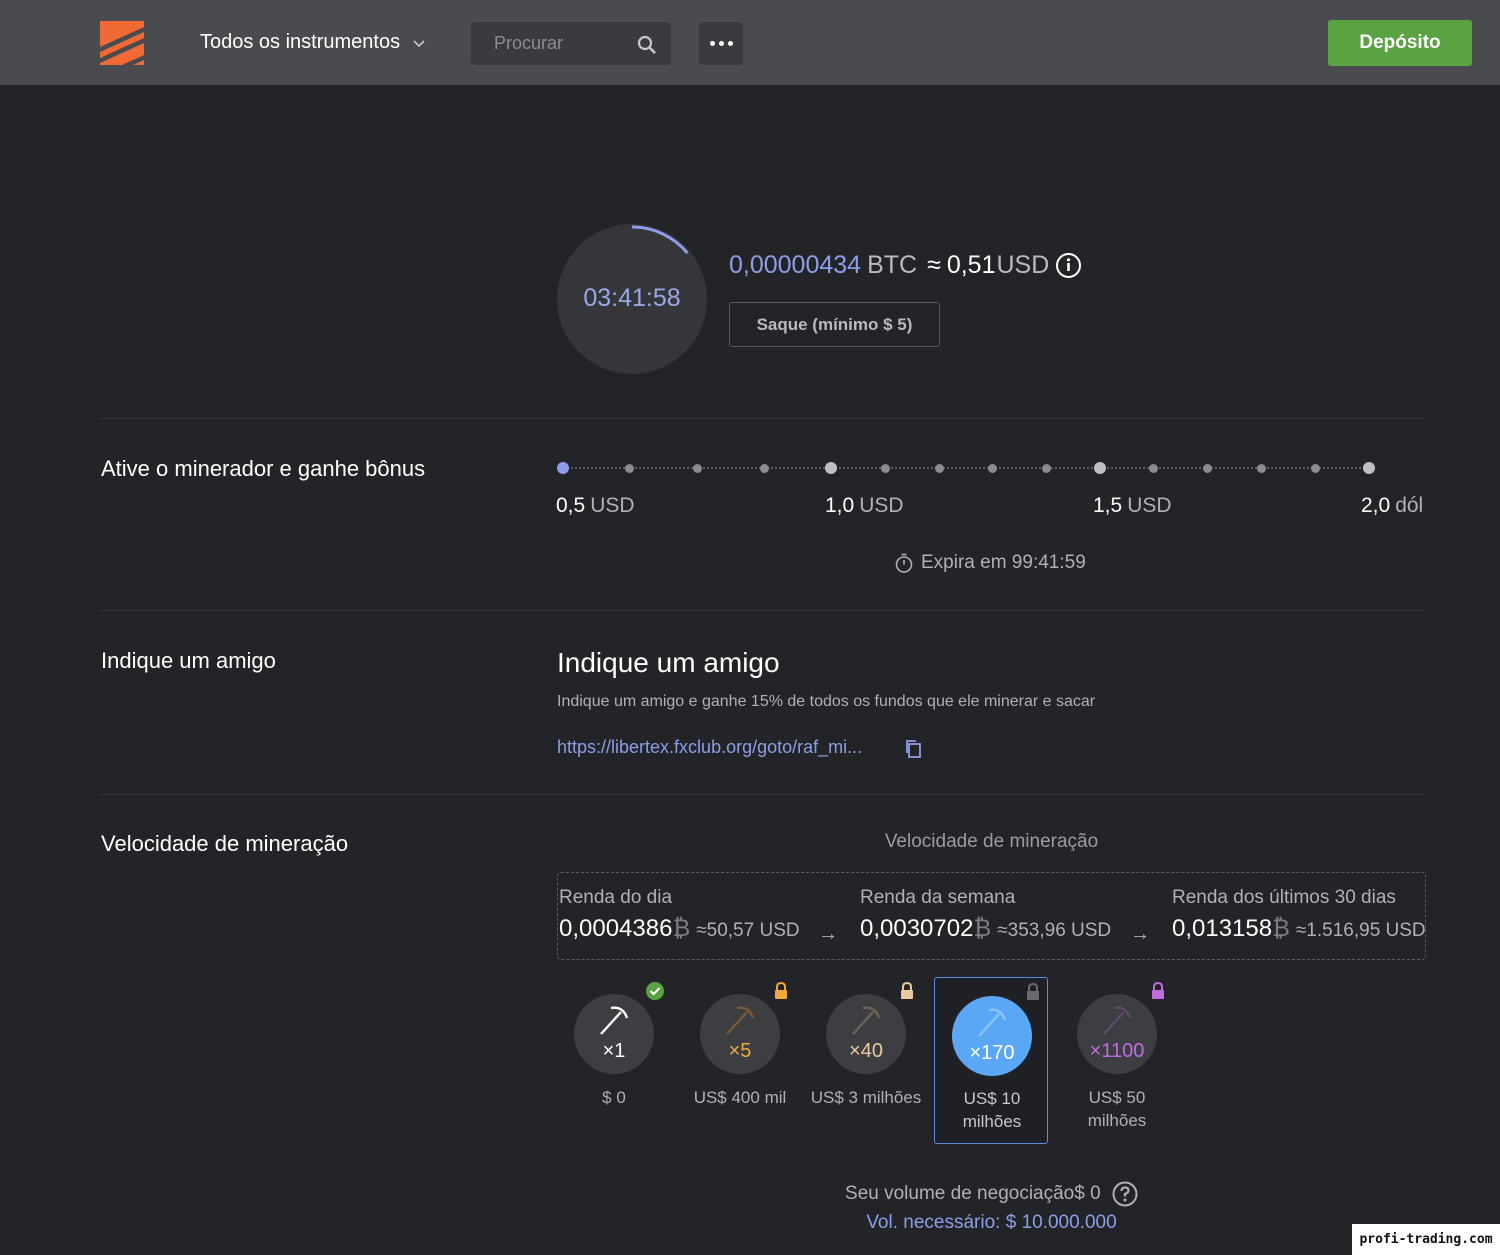  What do you see at coordinates (1117, 1109) in the screenshot?
I see `tier-price: US$ 50 milhões` at bounding box center [1117, 1109].